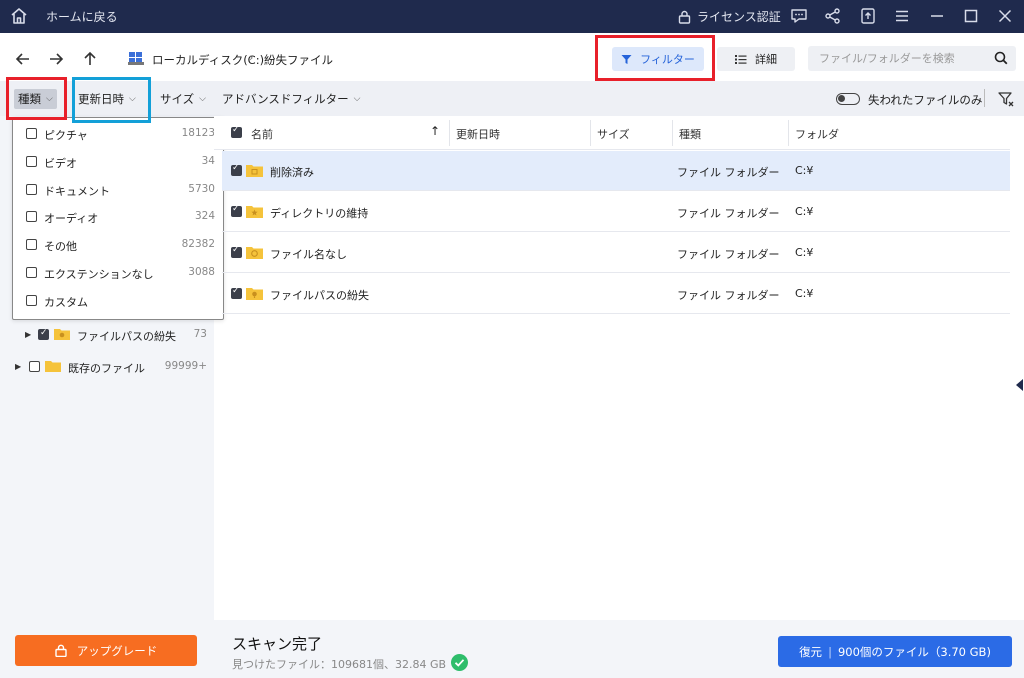  What do you see at coordinates (136, 58) in the screenshot?
I see `drive-icon` at bounding box center [136, 58].